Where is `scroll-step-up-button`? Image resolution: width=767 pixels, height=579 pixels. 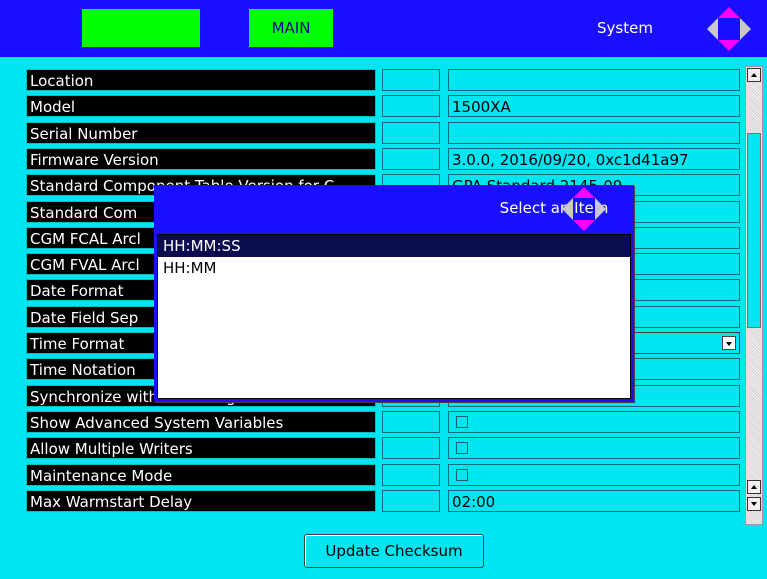
scroll-step-up-button is located at coordinates (754, 487).